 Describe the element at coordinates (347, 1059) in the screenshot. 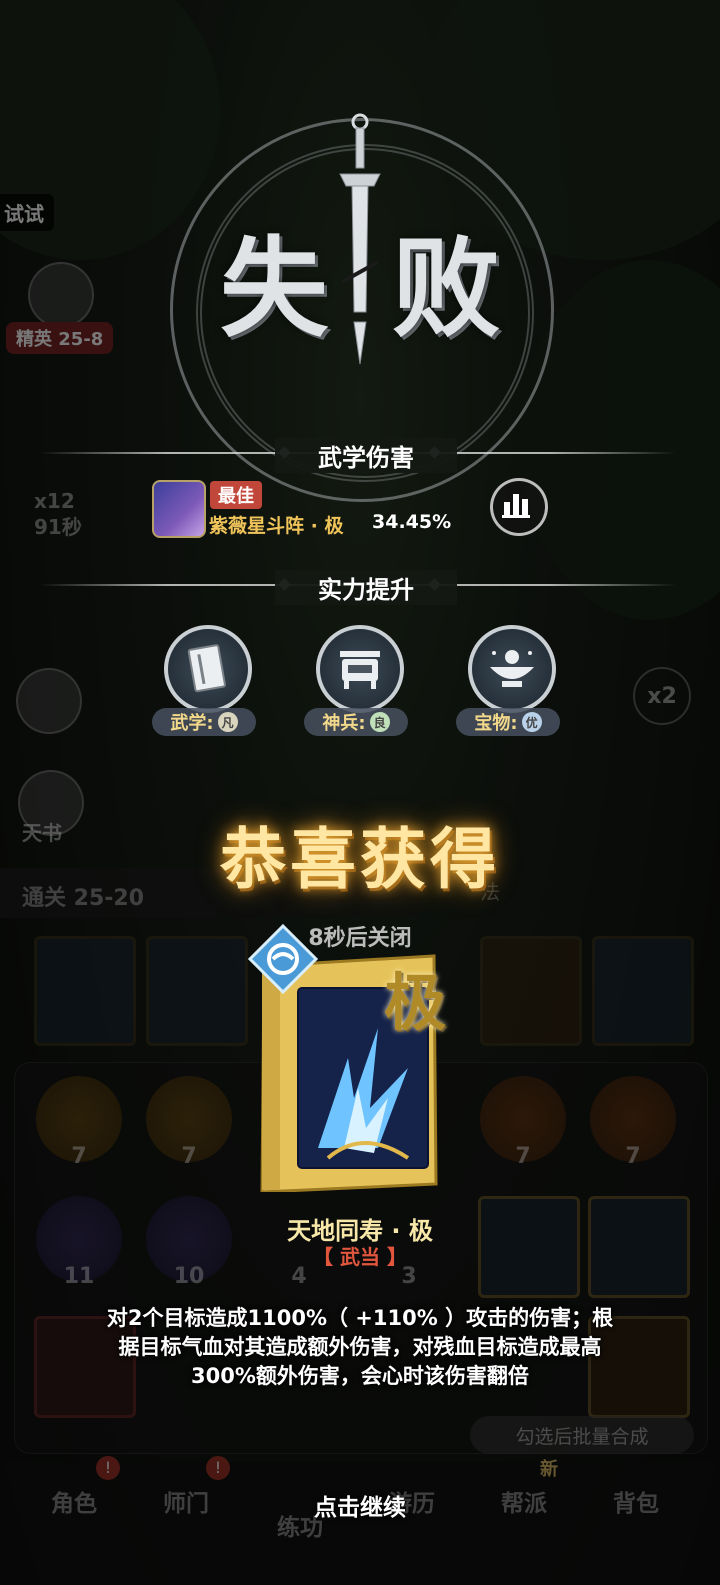

I see `reward-skill-book: 极` at that location.